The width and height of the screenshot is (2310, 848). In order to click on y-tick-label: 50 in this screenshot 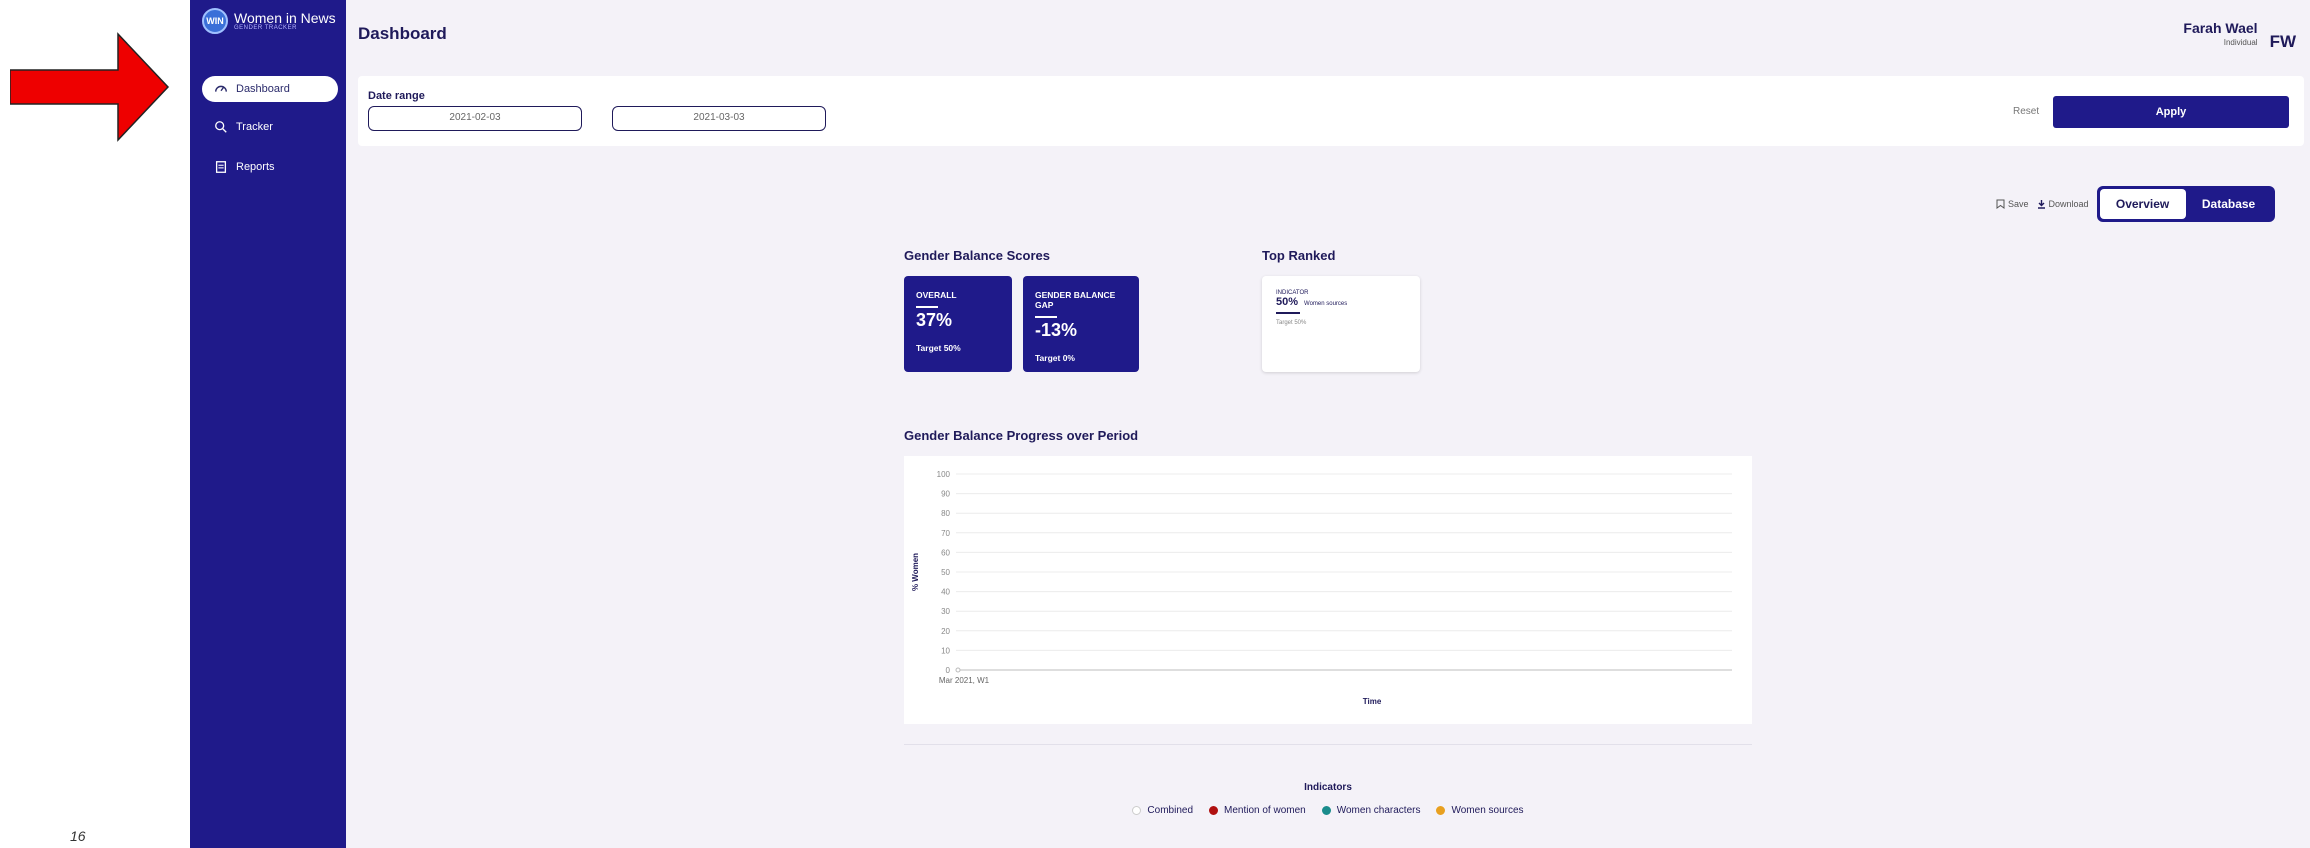, I will do `click(945, 572)`.